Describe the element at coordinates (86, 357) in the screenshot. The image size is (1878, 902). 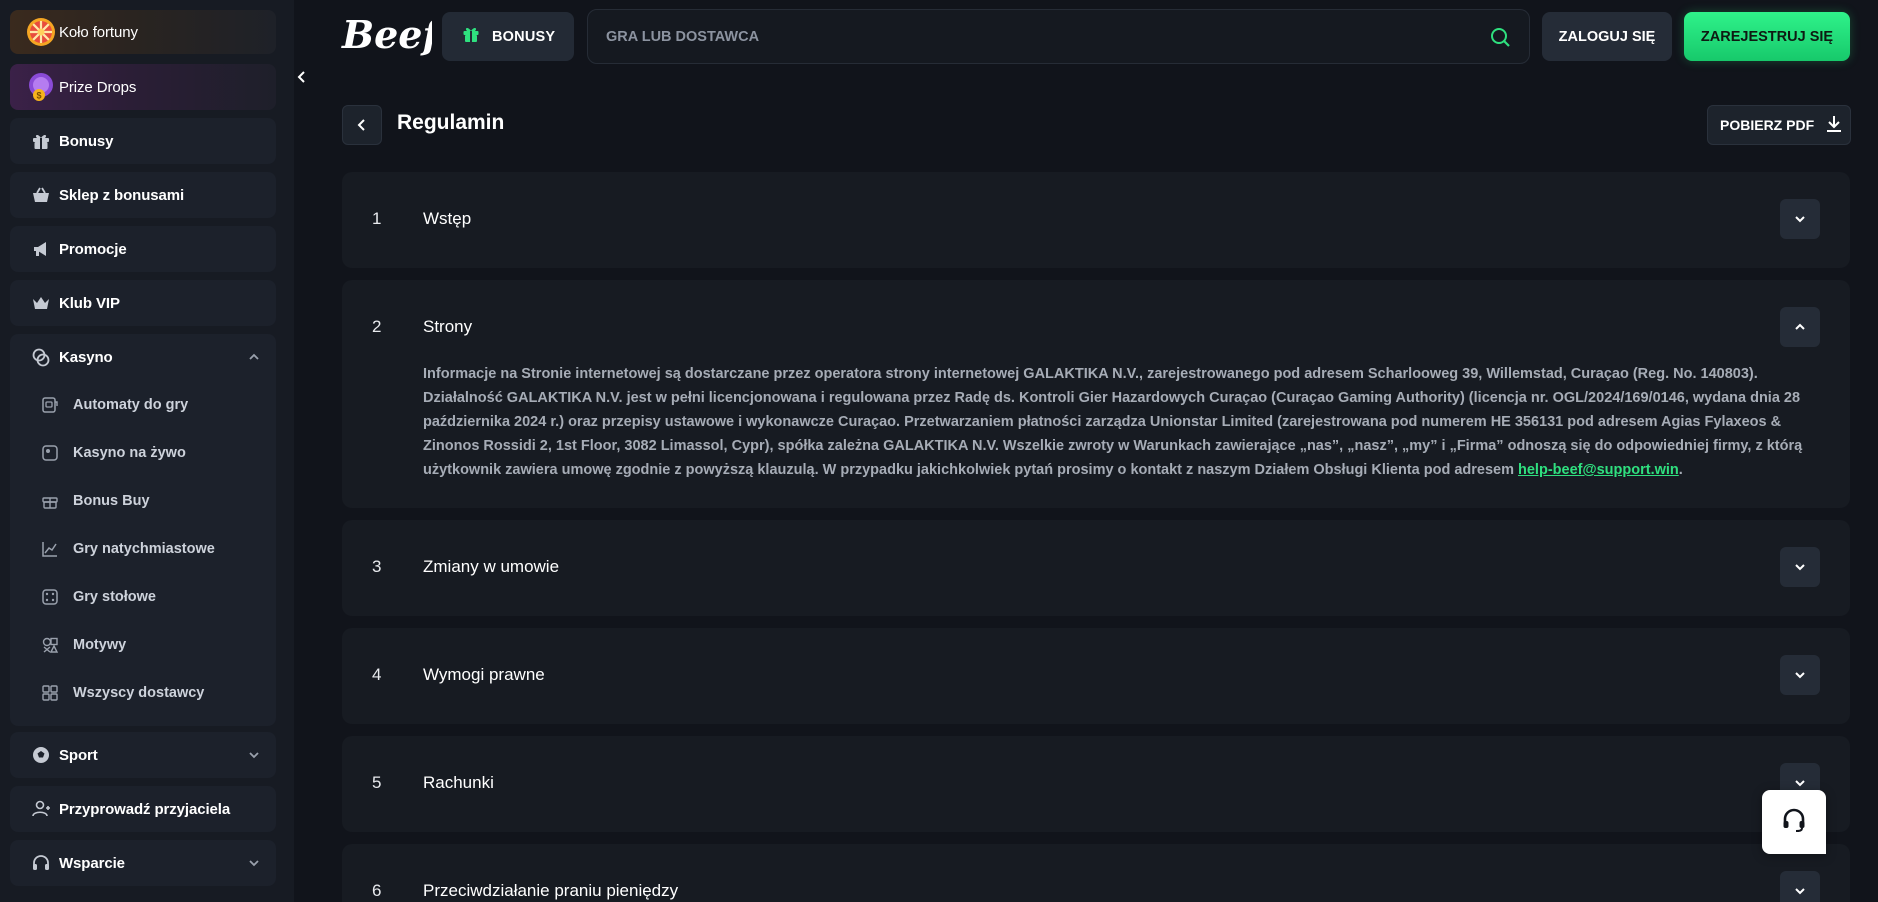
I see `sidebar-item-label: Kasyno` at that location.